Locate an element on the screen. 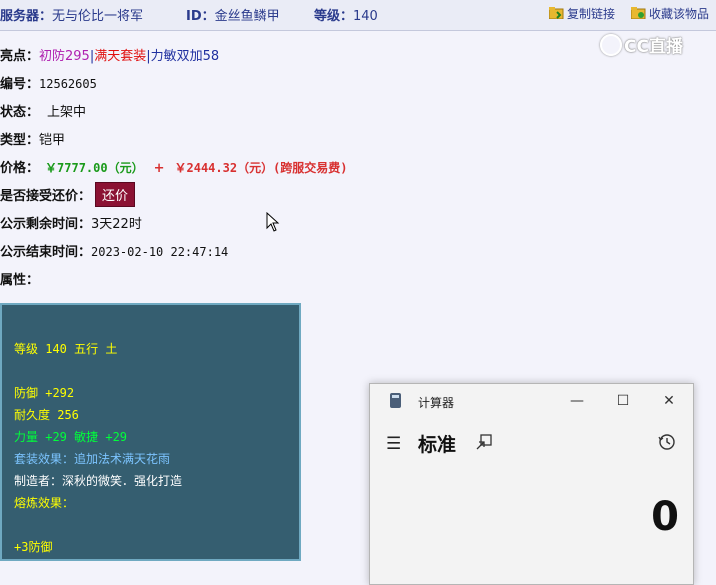 The image size is (716, 585). end-label: 公示结束时间： is located at coordinates (46, 252).